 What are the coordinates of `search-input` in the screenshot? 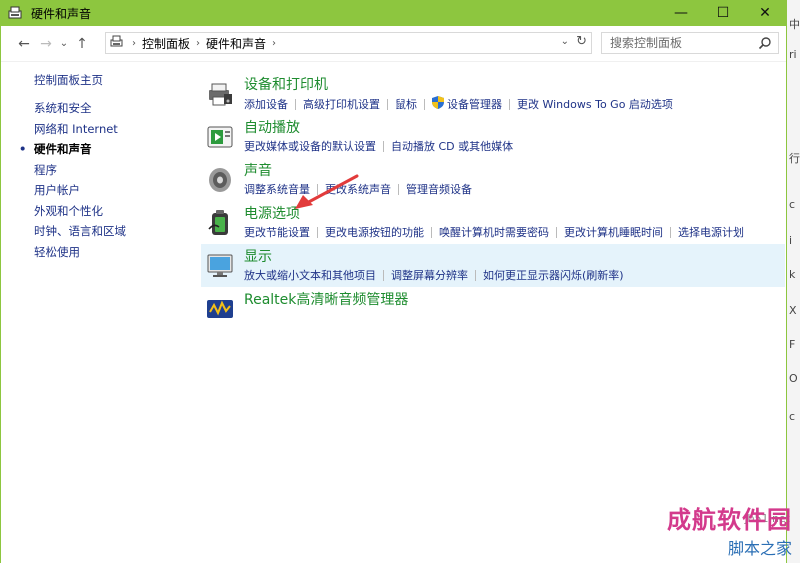 It's located at (685, 43).